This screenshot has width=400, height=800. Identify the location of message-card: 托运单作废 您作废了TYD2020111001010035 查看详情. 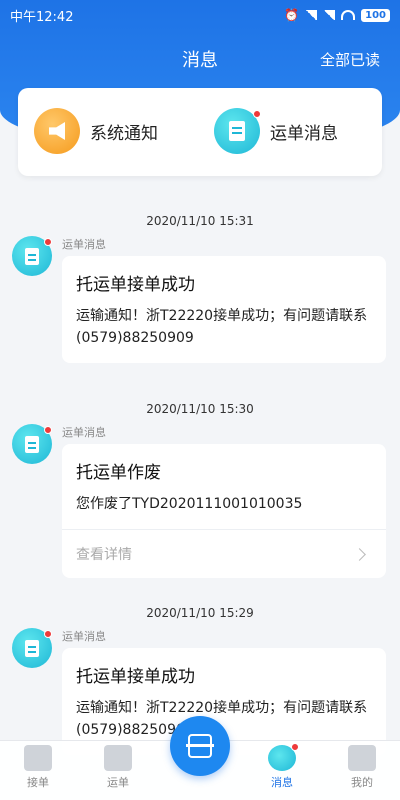
(224, 511).